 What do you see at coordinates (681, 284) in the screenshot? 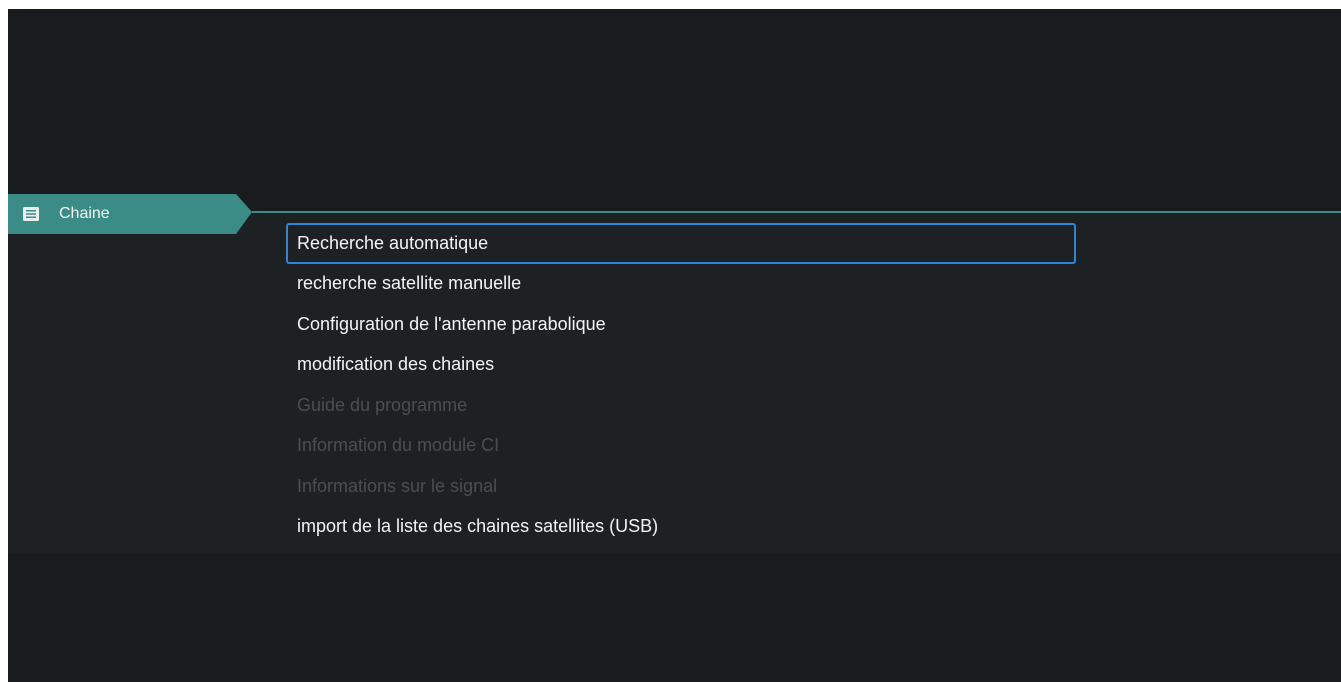
I see `menu-item-recherche-satellite-manuelle: recherche satellite manuelle` at bounding box center [681, 284].